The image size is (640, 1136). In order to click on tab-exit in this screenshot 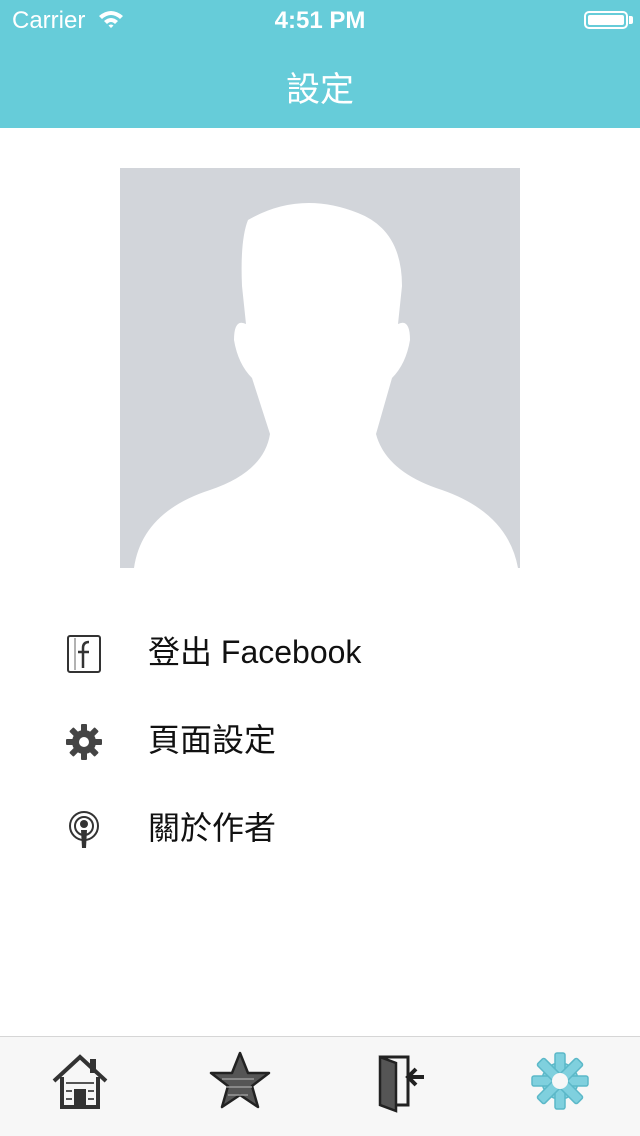, I will do `click(400, 1089)`.